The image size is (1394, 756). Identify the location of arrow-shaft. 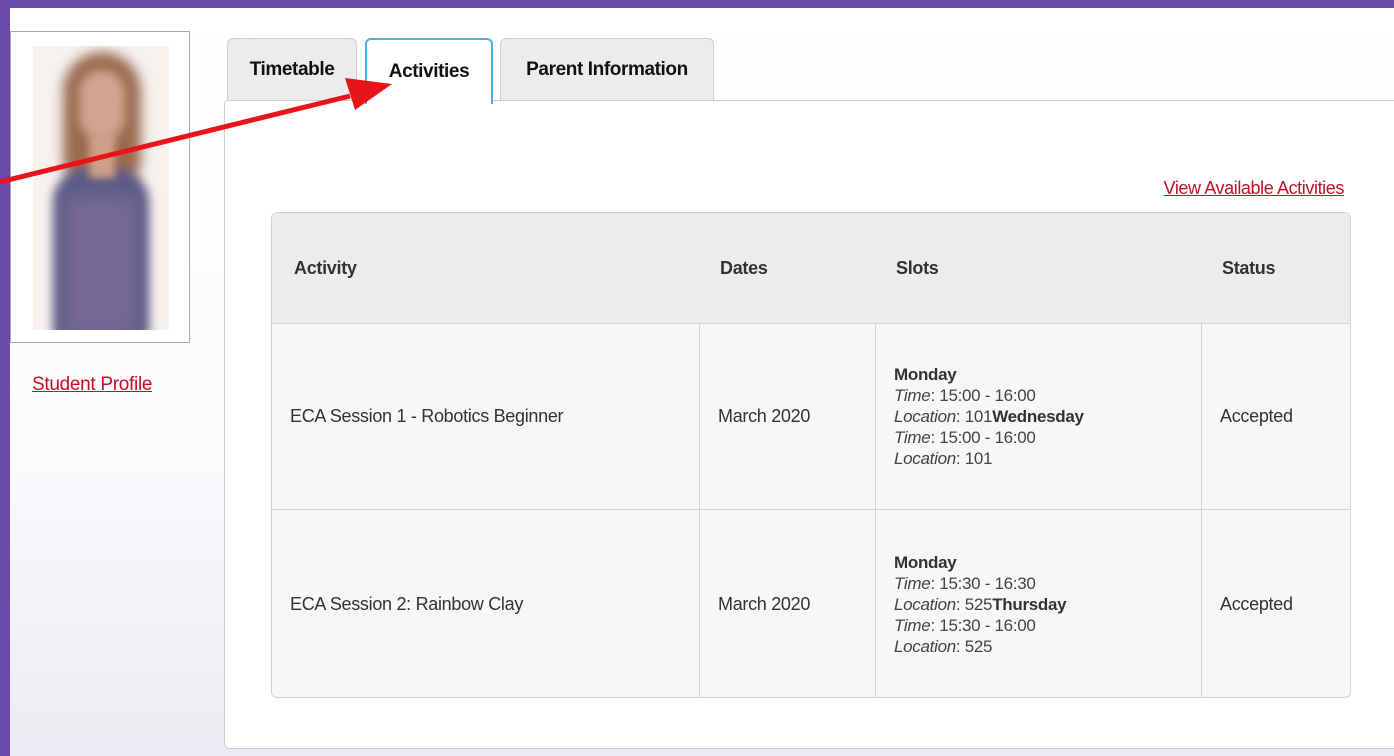
(175, 139).